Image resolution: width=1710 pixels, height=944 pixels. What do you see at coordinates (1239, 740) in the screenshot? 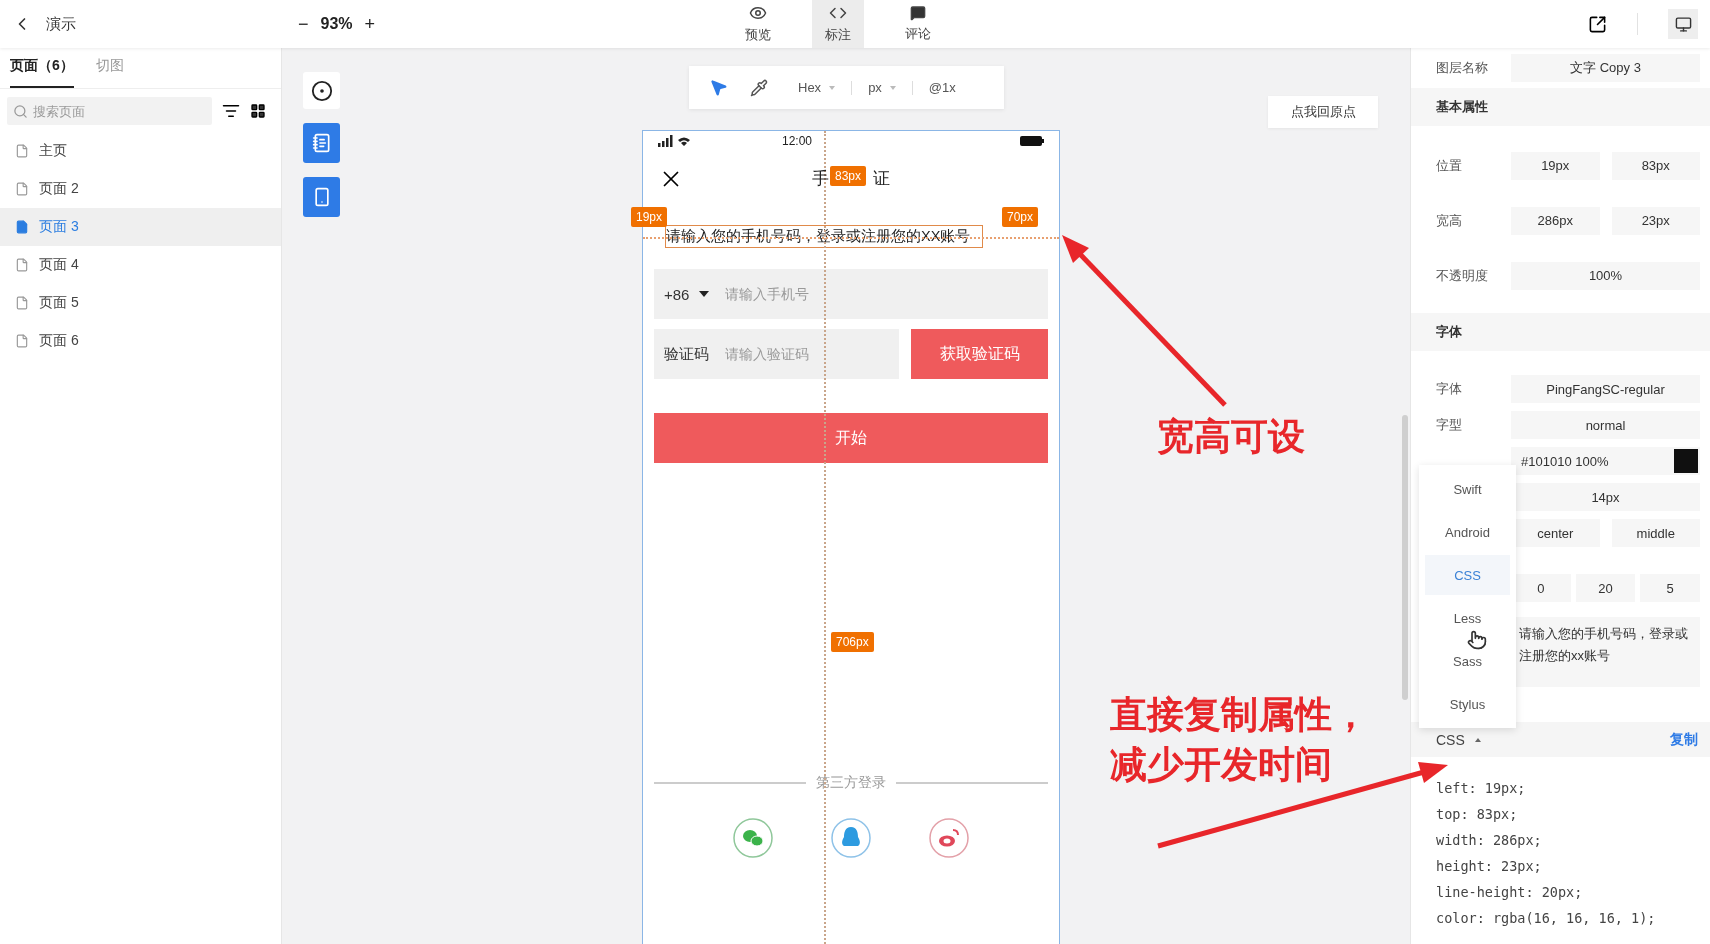
I see `annotation-text: 直接复制属性， 减少开发时间` at bounding box center [1239, 740].